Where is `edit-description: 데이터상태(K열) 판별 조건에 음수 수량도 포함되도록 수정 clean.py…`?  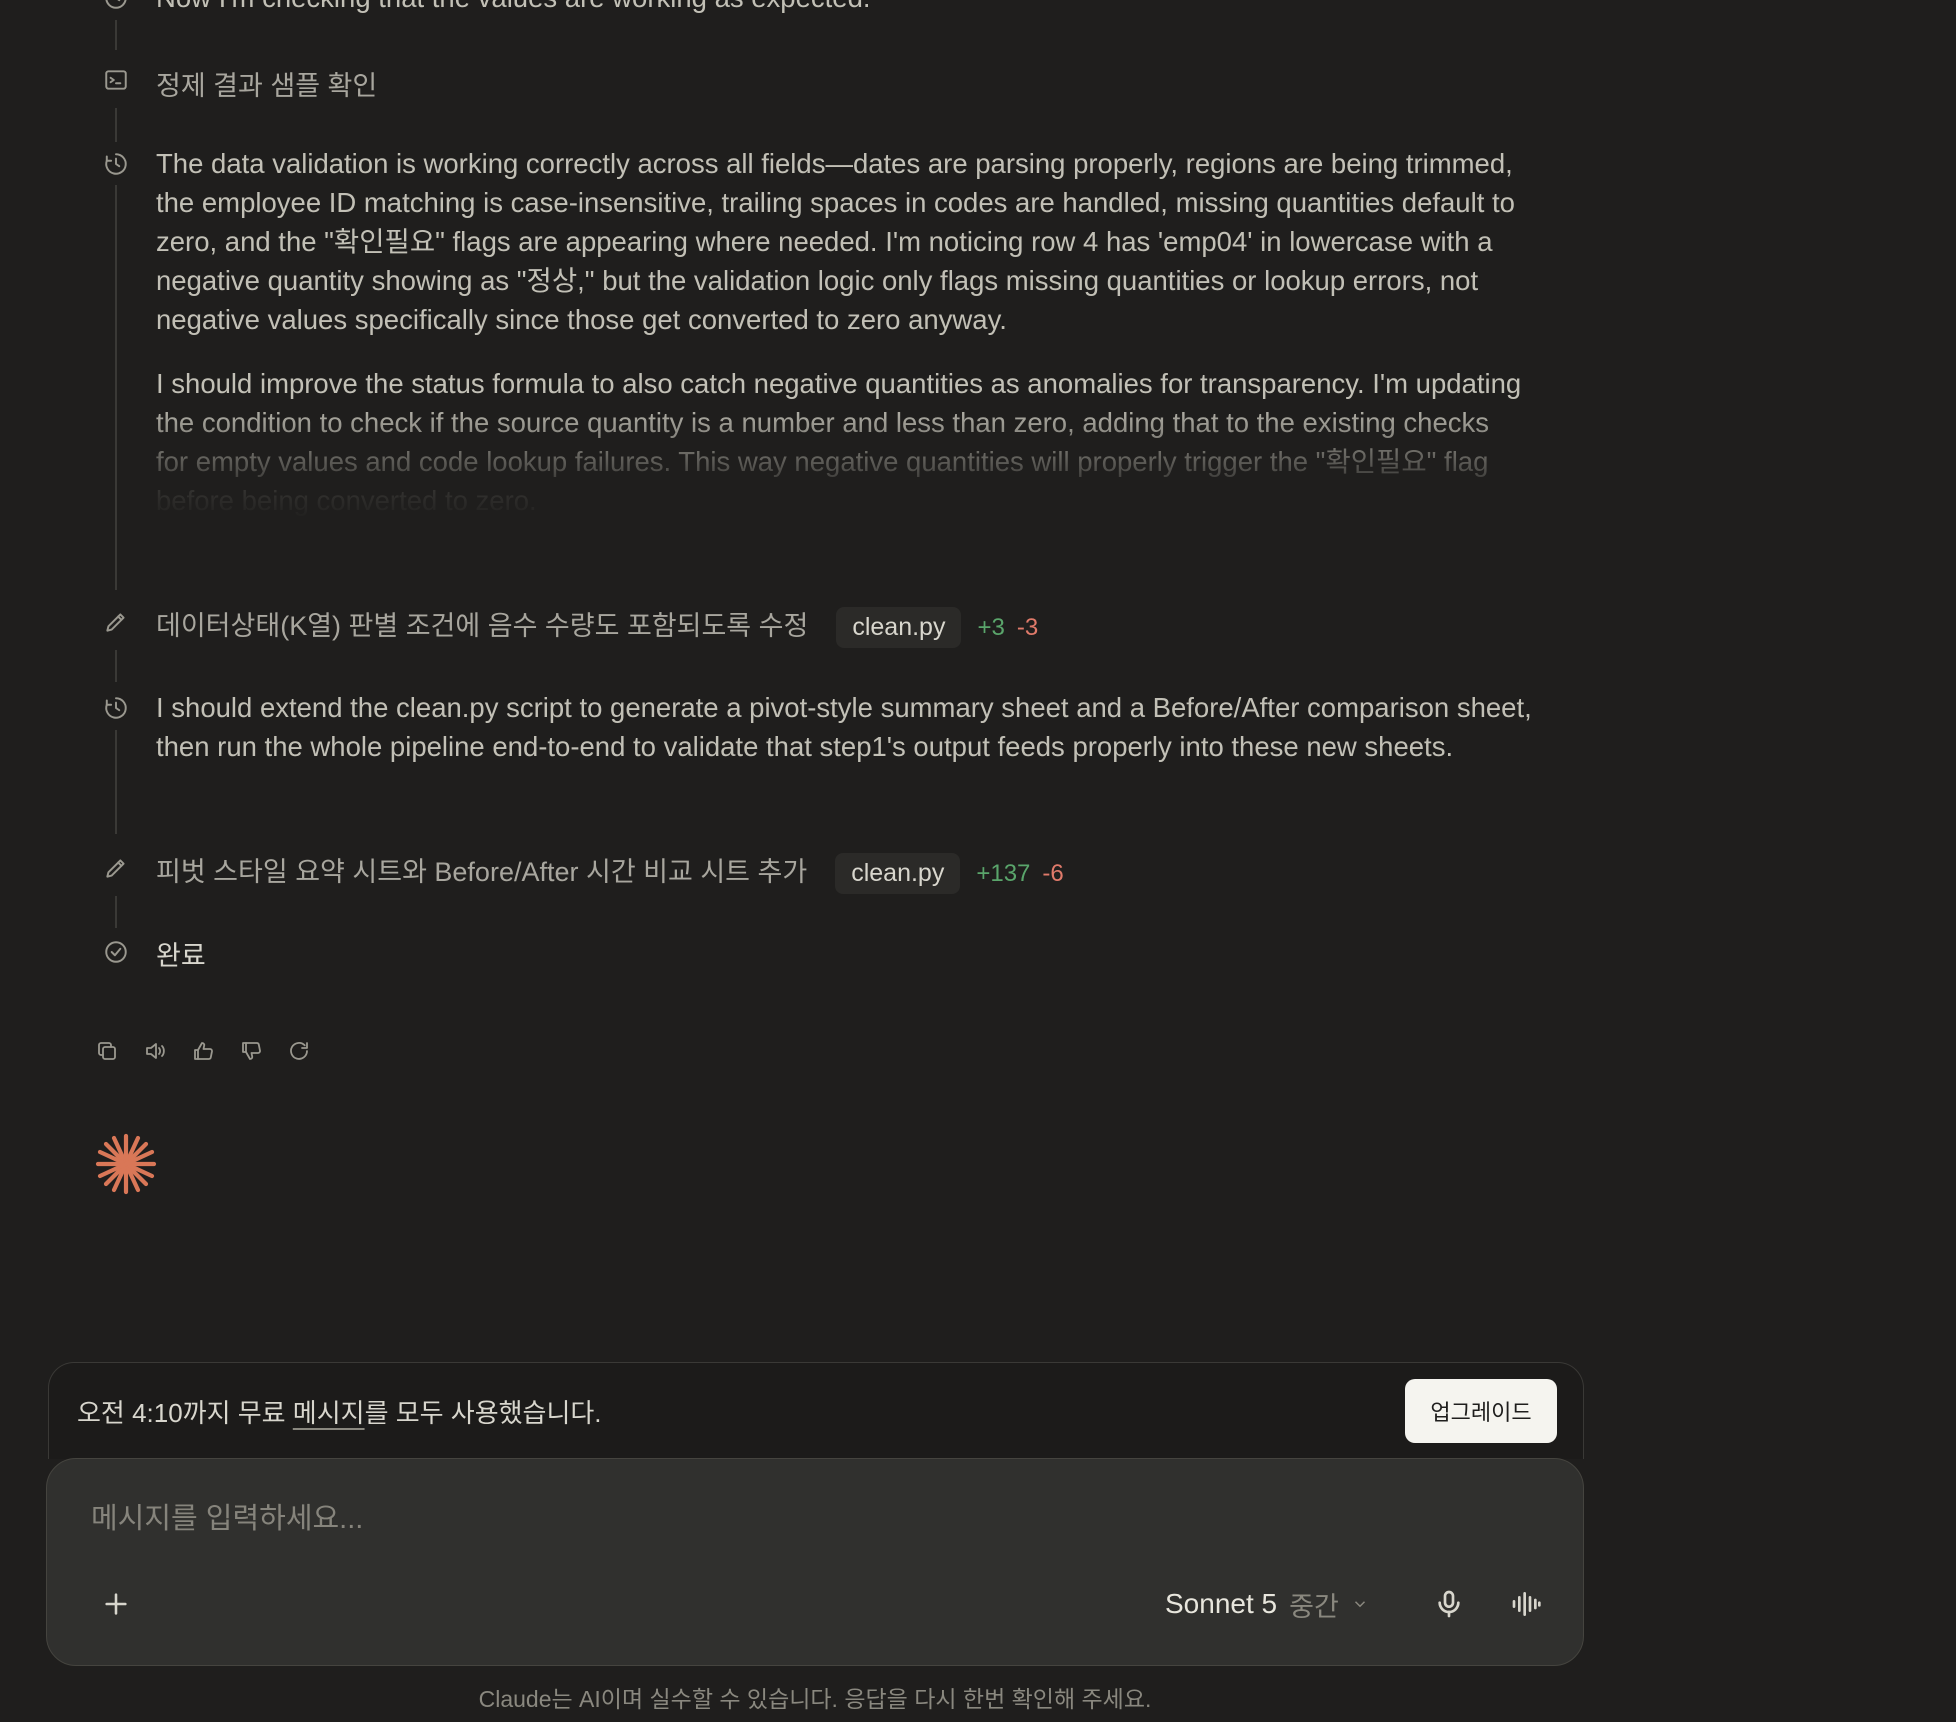 edit-description: 데이터상태(K열) 판별 조건에 음수 수량도 포함되도록 수정 clean.py… is located at coordinates (597, 626).